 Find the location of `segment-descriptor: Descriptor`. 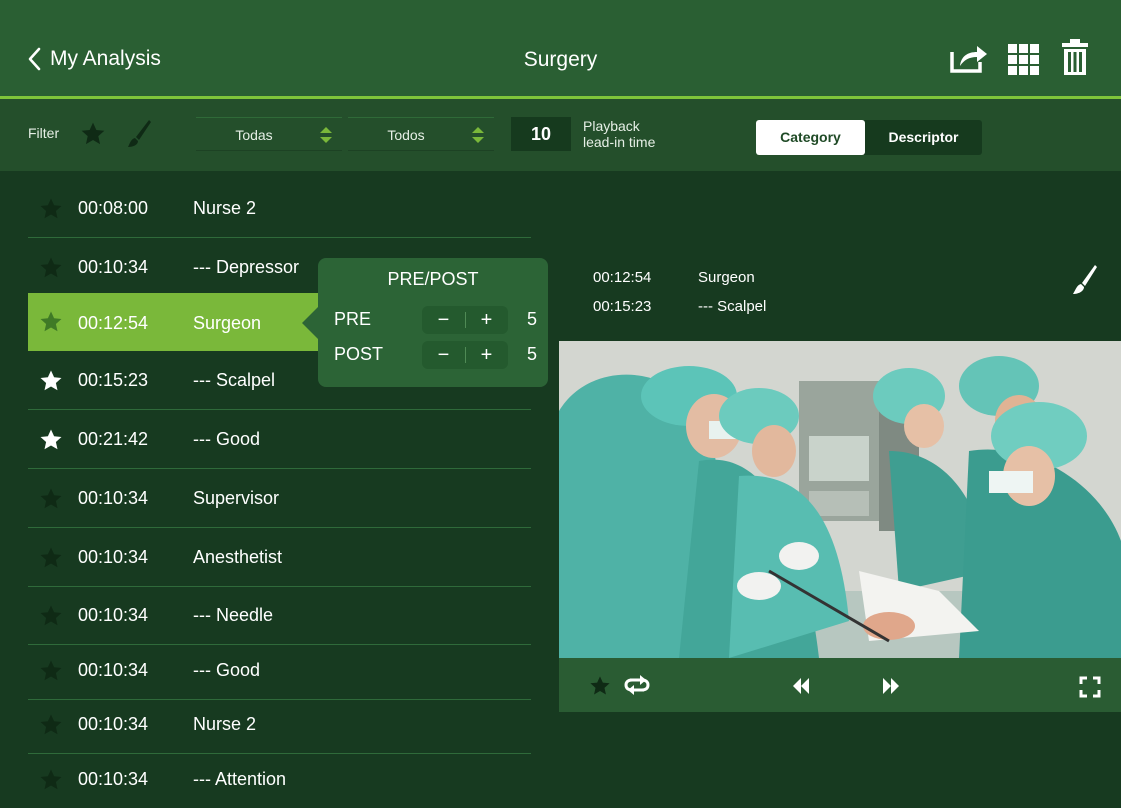

segment-descriptor: Descriptor is located at coordinates (923, 137).